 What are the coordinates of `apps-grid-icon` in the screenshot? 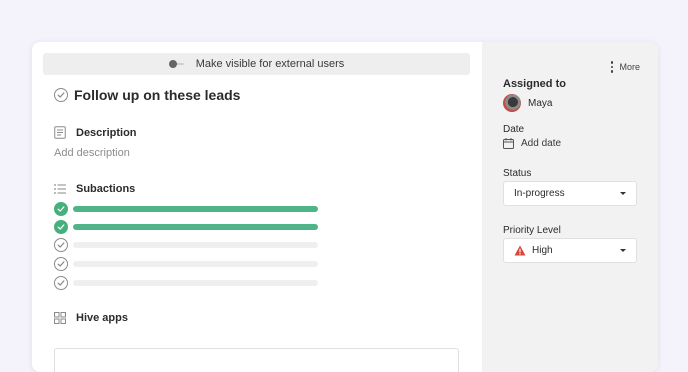 It's located at (60, 318).